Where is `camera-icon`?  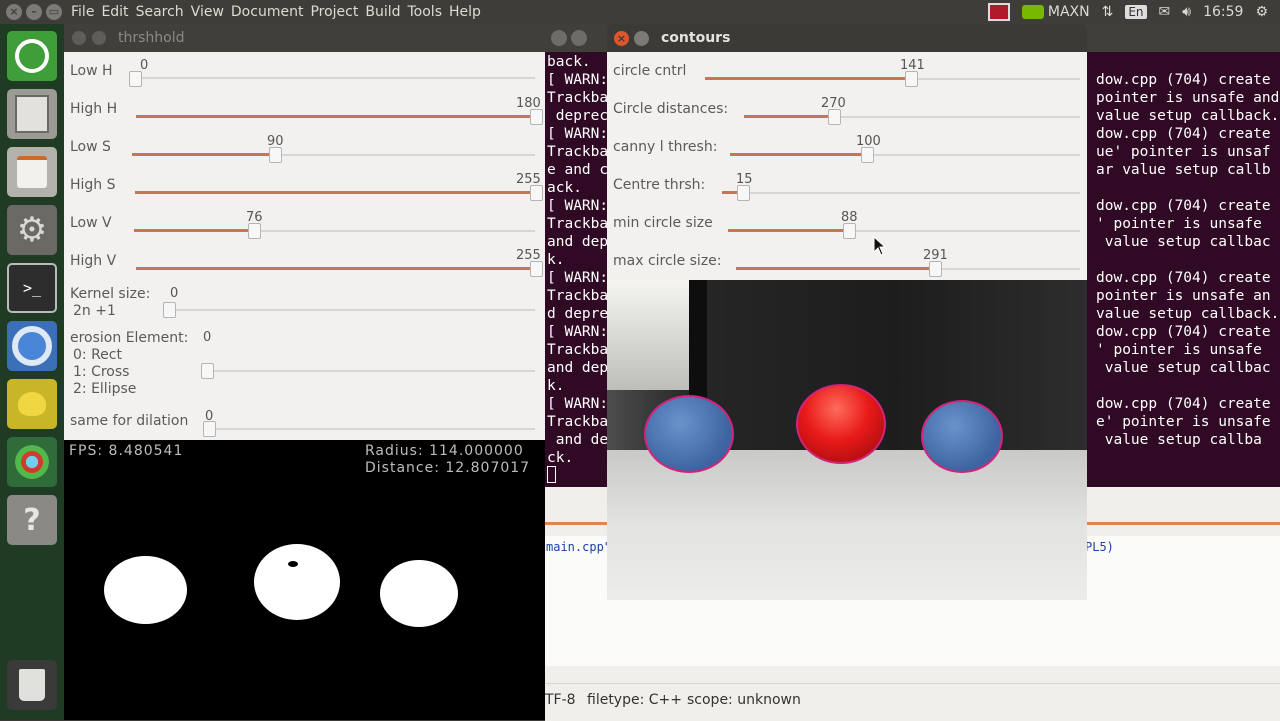 camera-icon is located at coordinates (32, 462).